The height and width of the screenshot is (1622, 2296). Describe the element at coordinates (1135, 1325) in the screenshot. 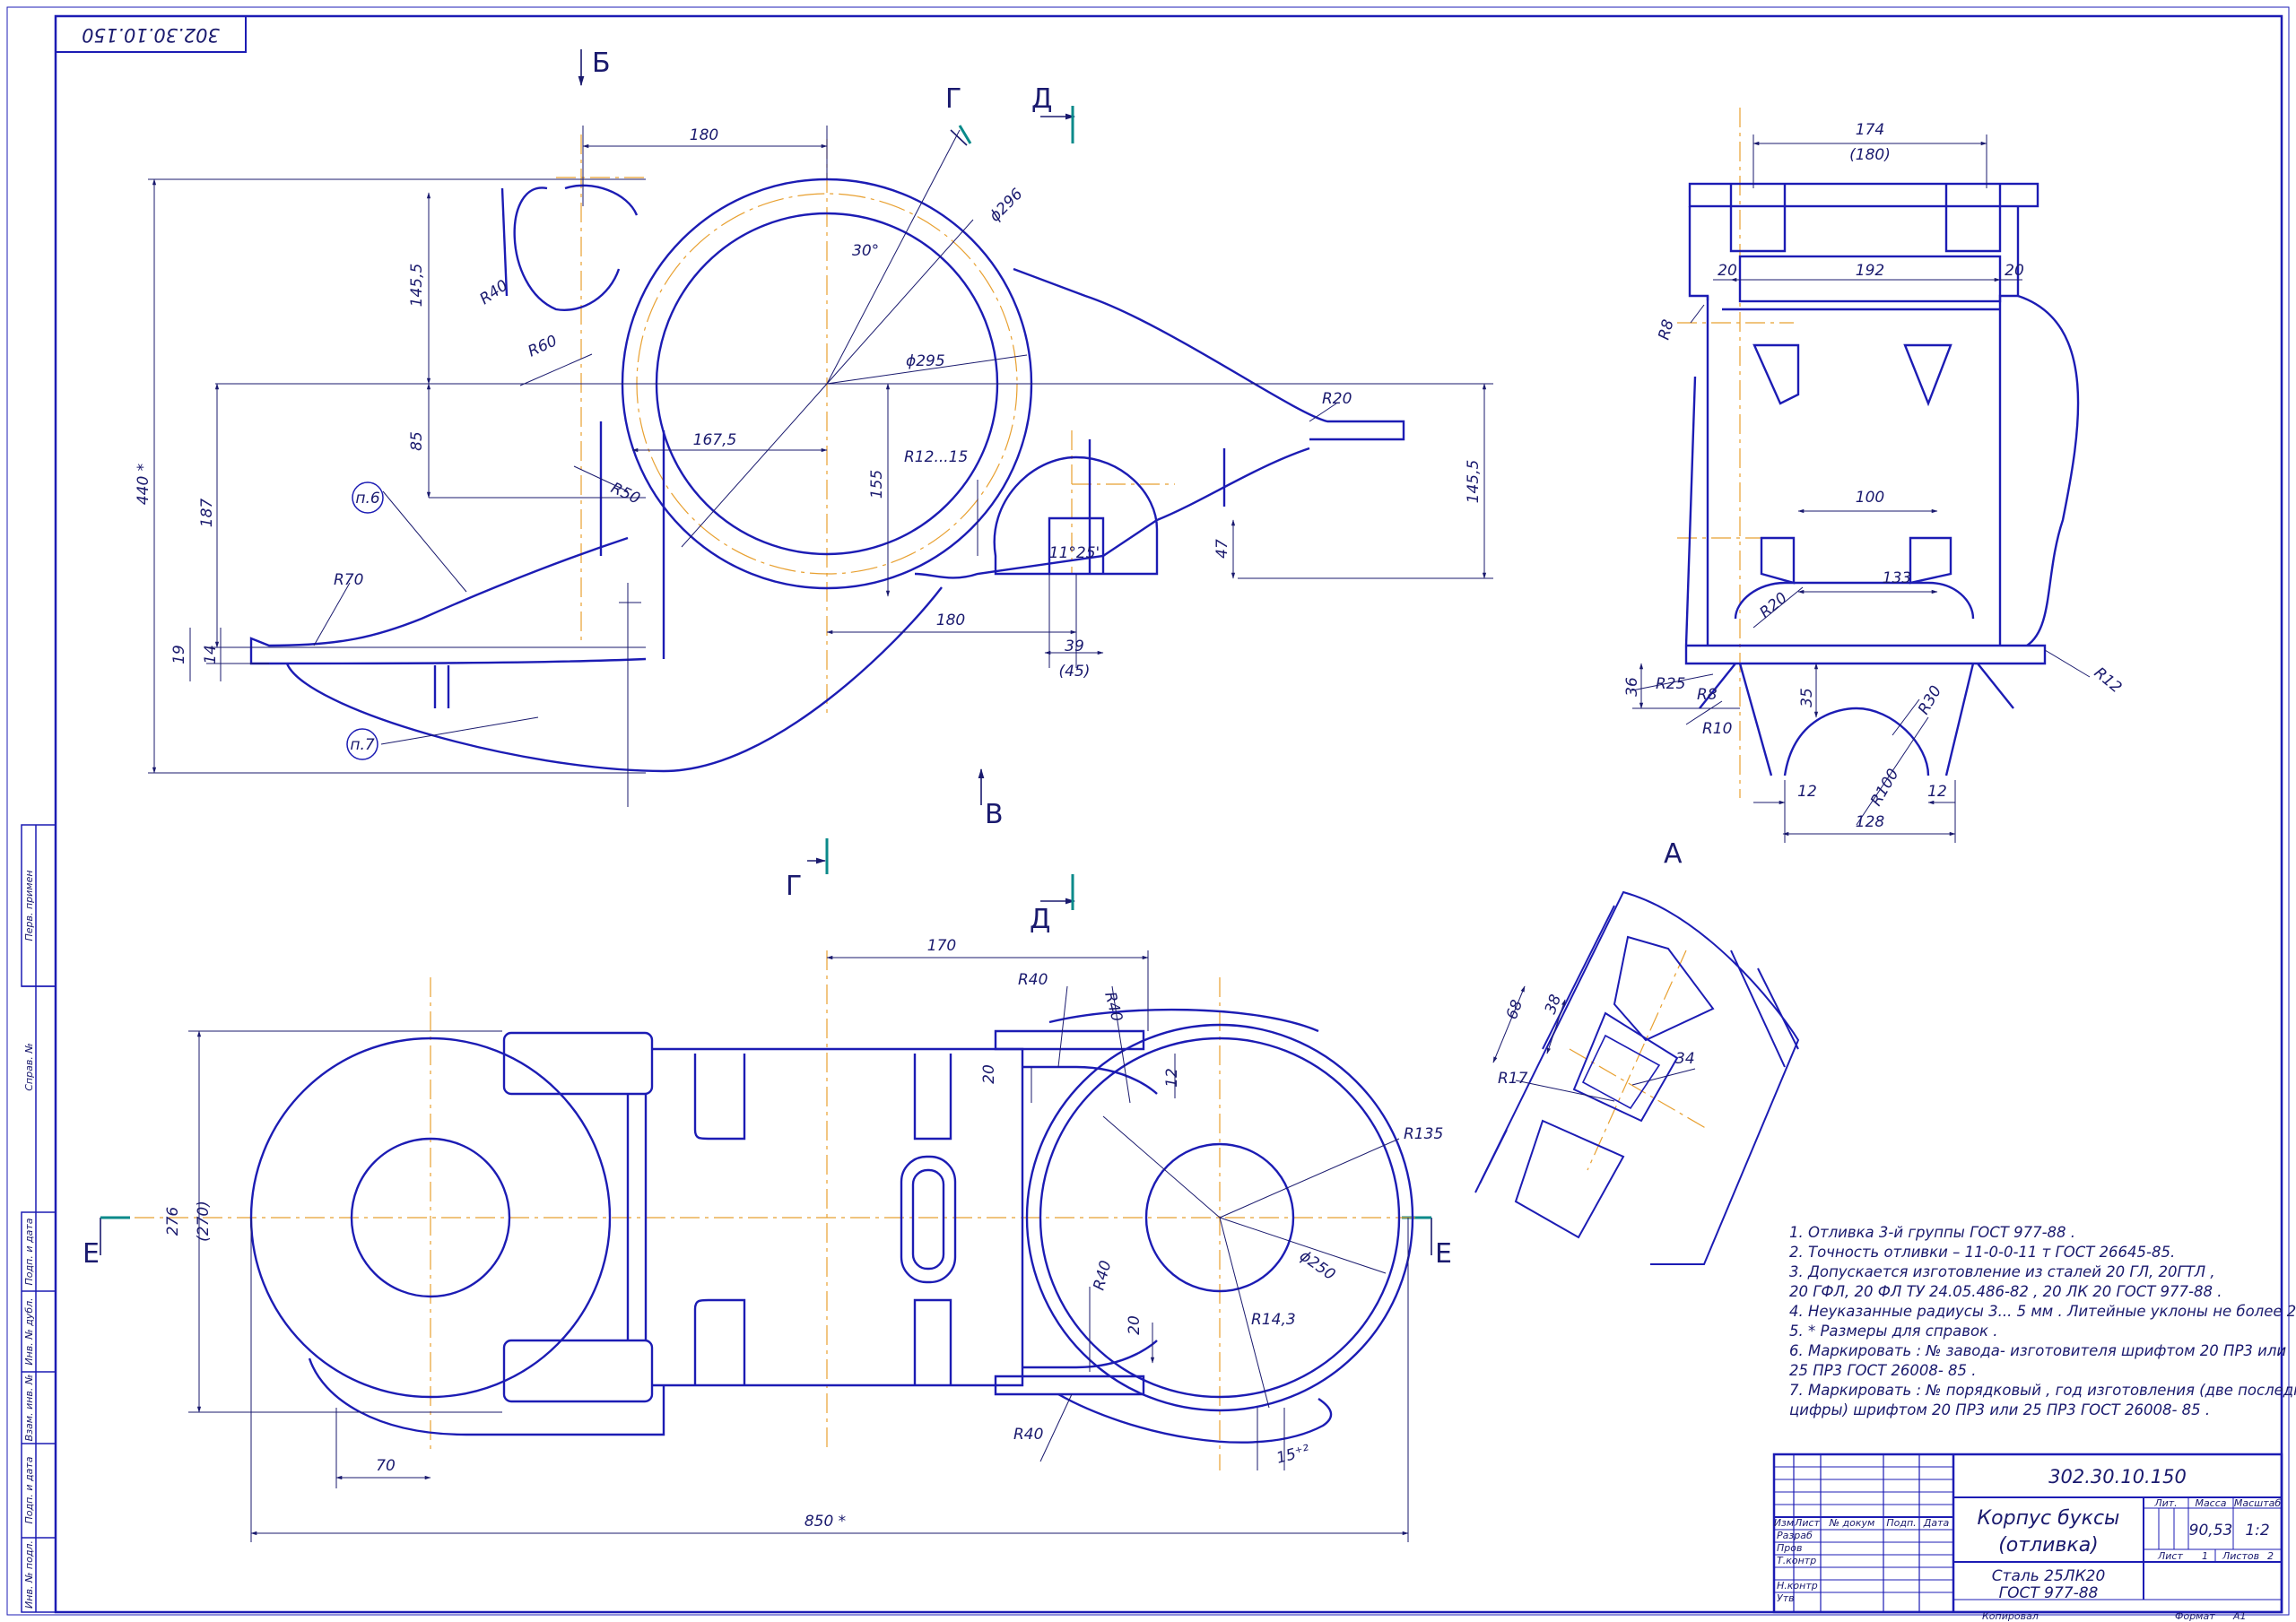

I see `dim-20b: 20` at that location.